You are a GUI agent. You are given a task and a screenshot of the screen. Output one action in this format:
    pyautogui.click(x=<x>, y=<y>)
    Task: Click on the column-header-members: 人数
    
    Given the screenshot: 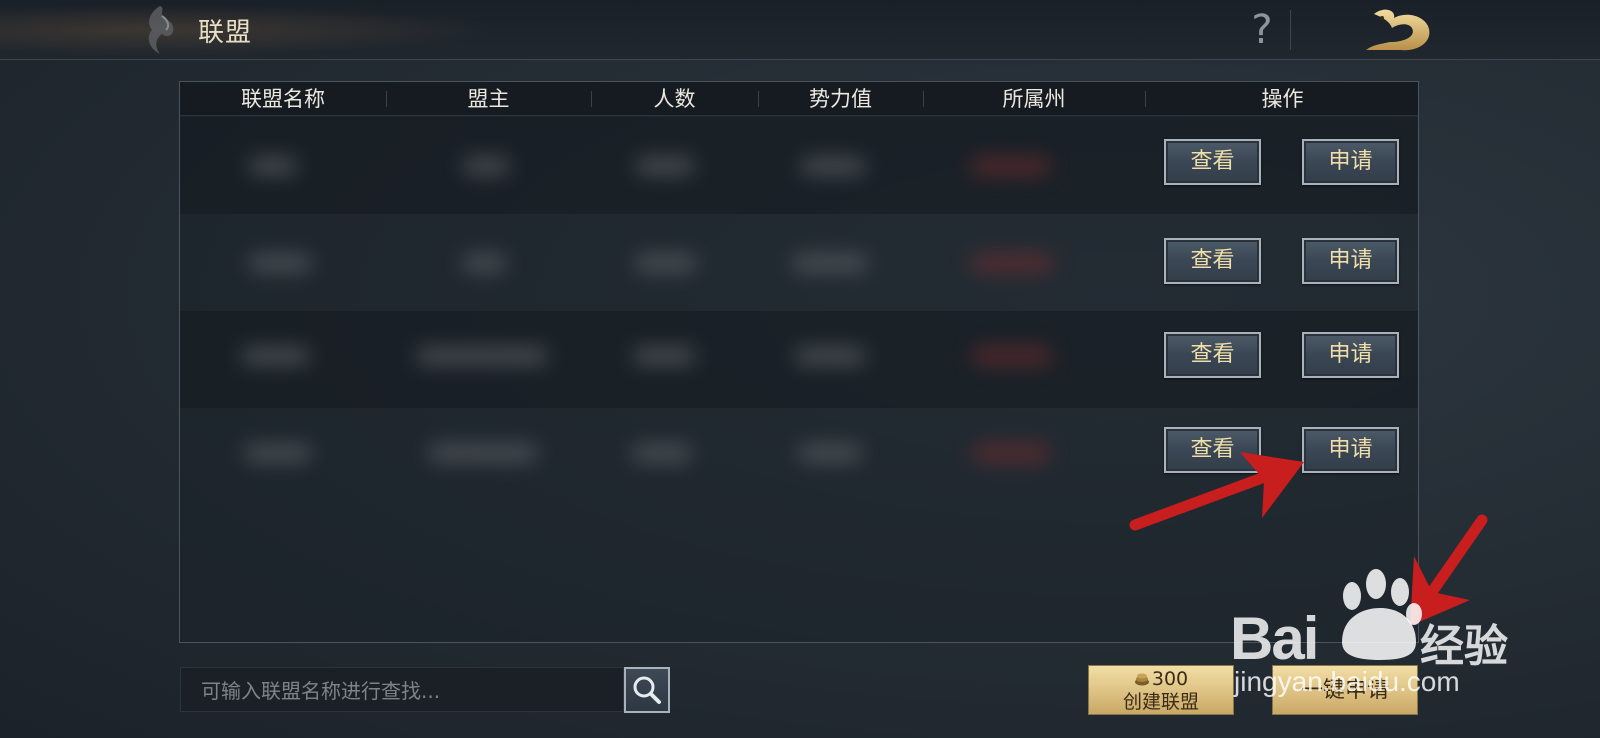 What is the action you would take?
    pyautogui.click(x=674, y=99)
    